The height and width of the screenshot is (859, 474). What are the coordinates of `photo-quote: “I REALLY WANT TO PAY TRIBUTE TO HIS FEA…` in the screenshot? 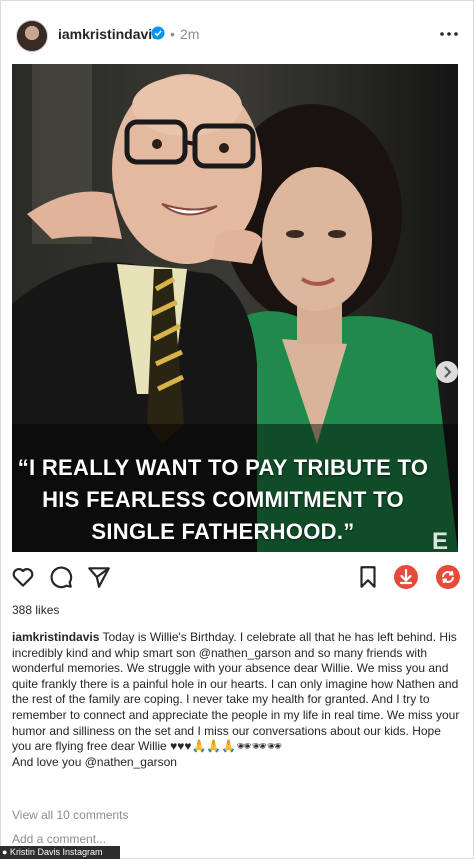 It's located at (223, 500).